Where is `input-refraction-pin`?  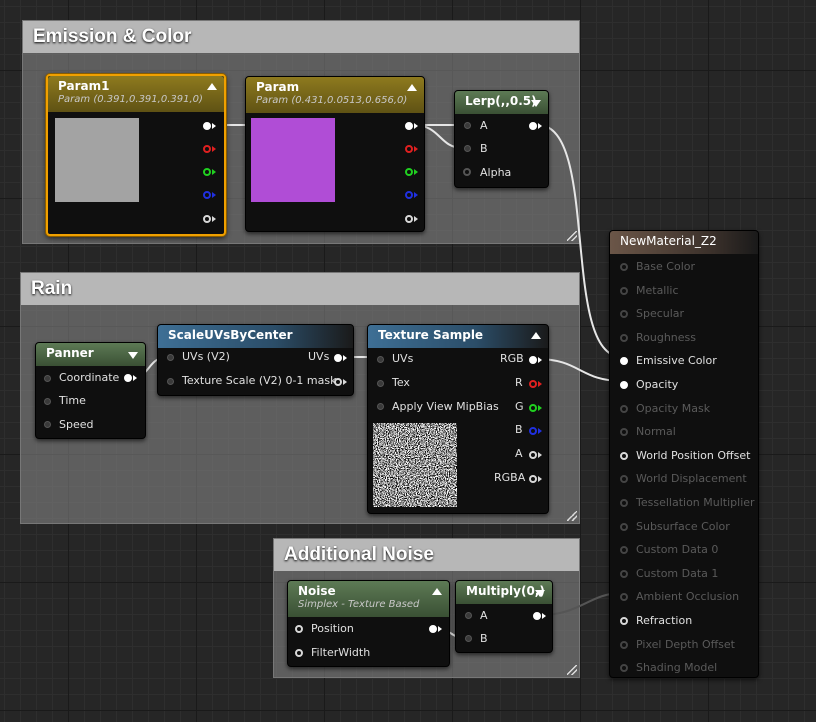 input-refraction-pin is located at coordinates (624, 621).